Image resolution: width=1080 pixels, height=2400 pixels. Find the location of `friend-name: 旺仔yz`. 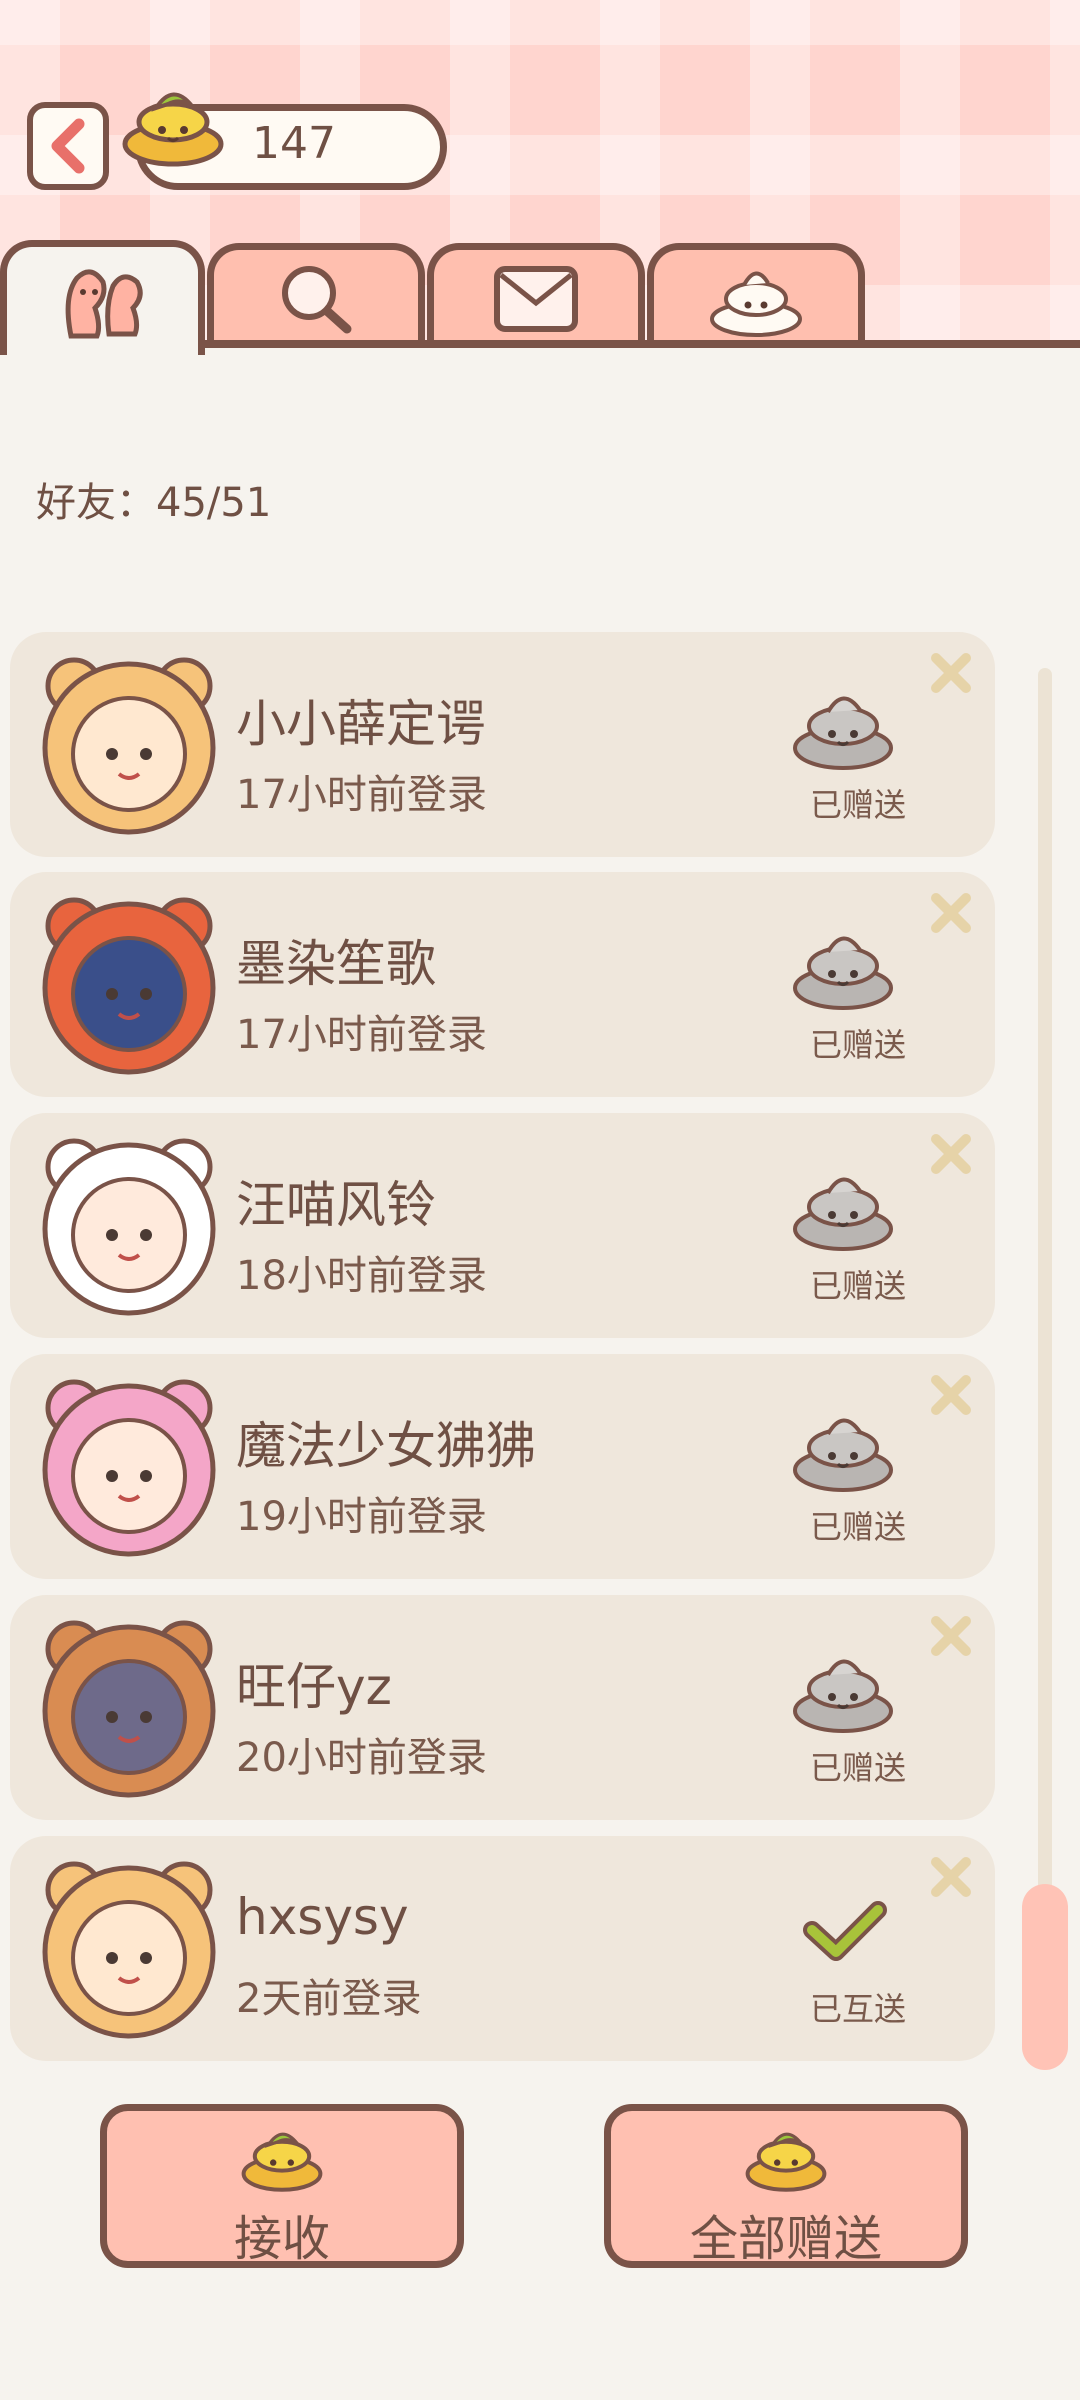

friend-name: 旺仔yz is located at coordinates (314, 1687).